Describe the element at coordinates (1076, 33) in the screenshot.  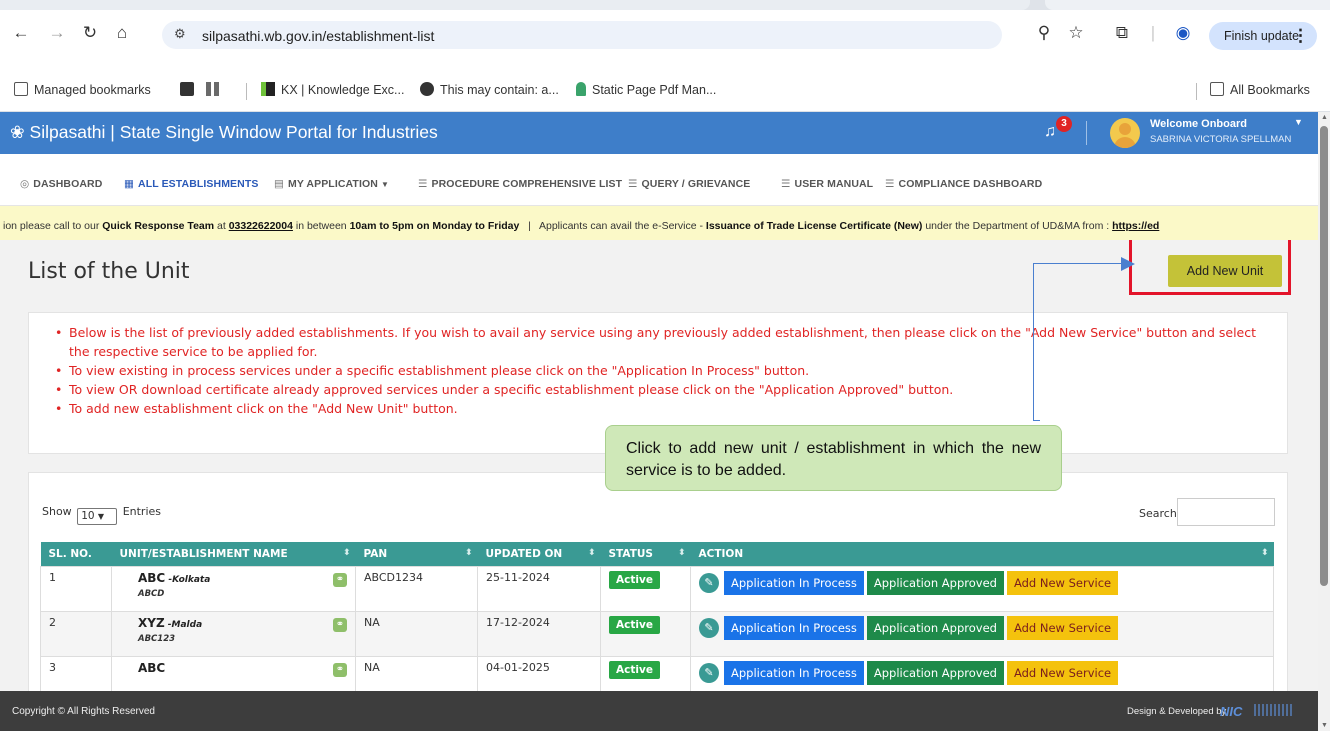
I see `bookmark-star-icon: ☆` at that location.